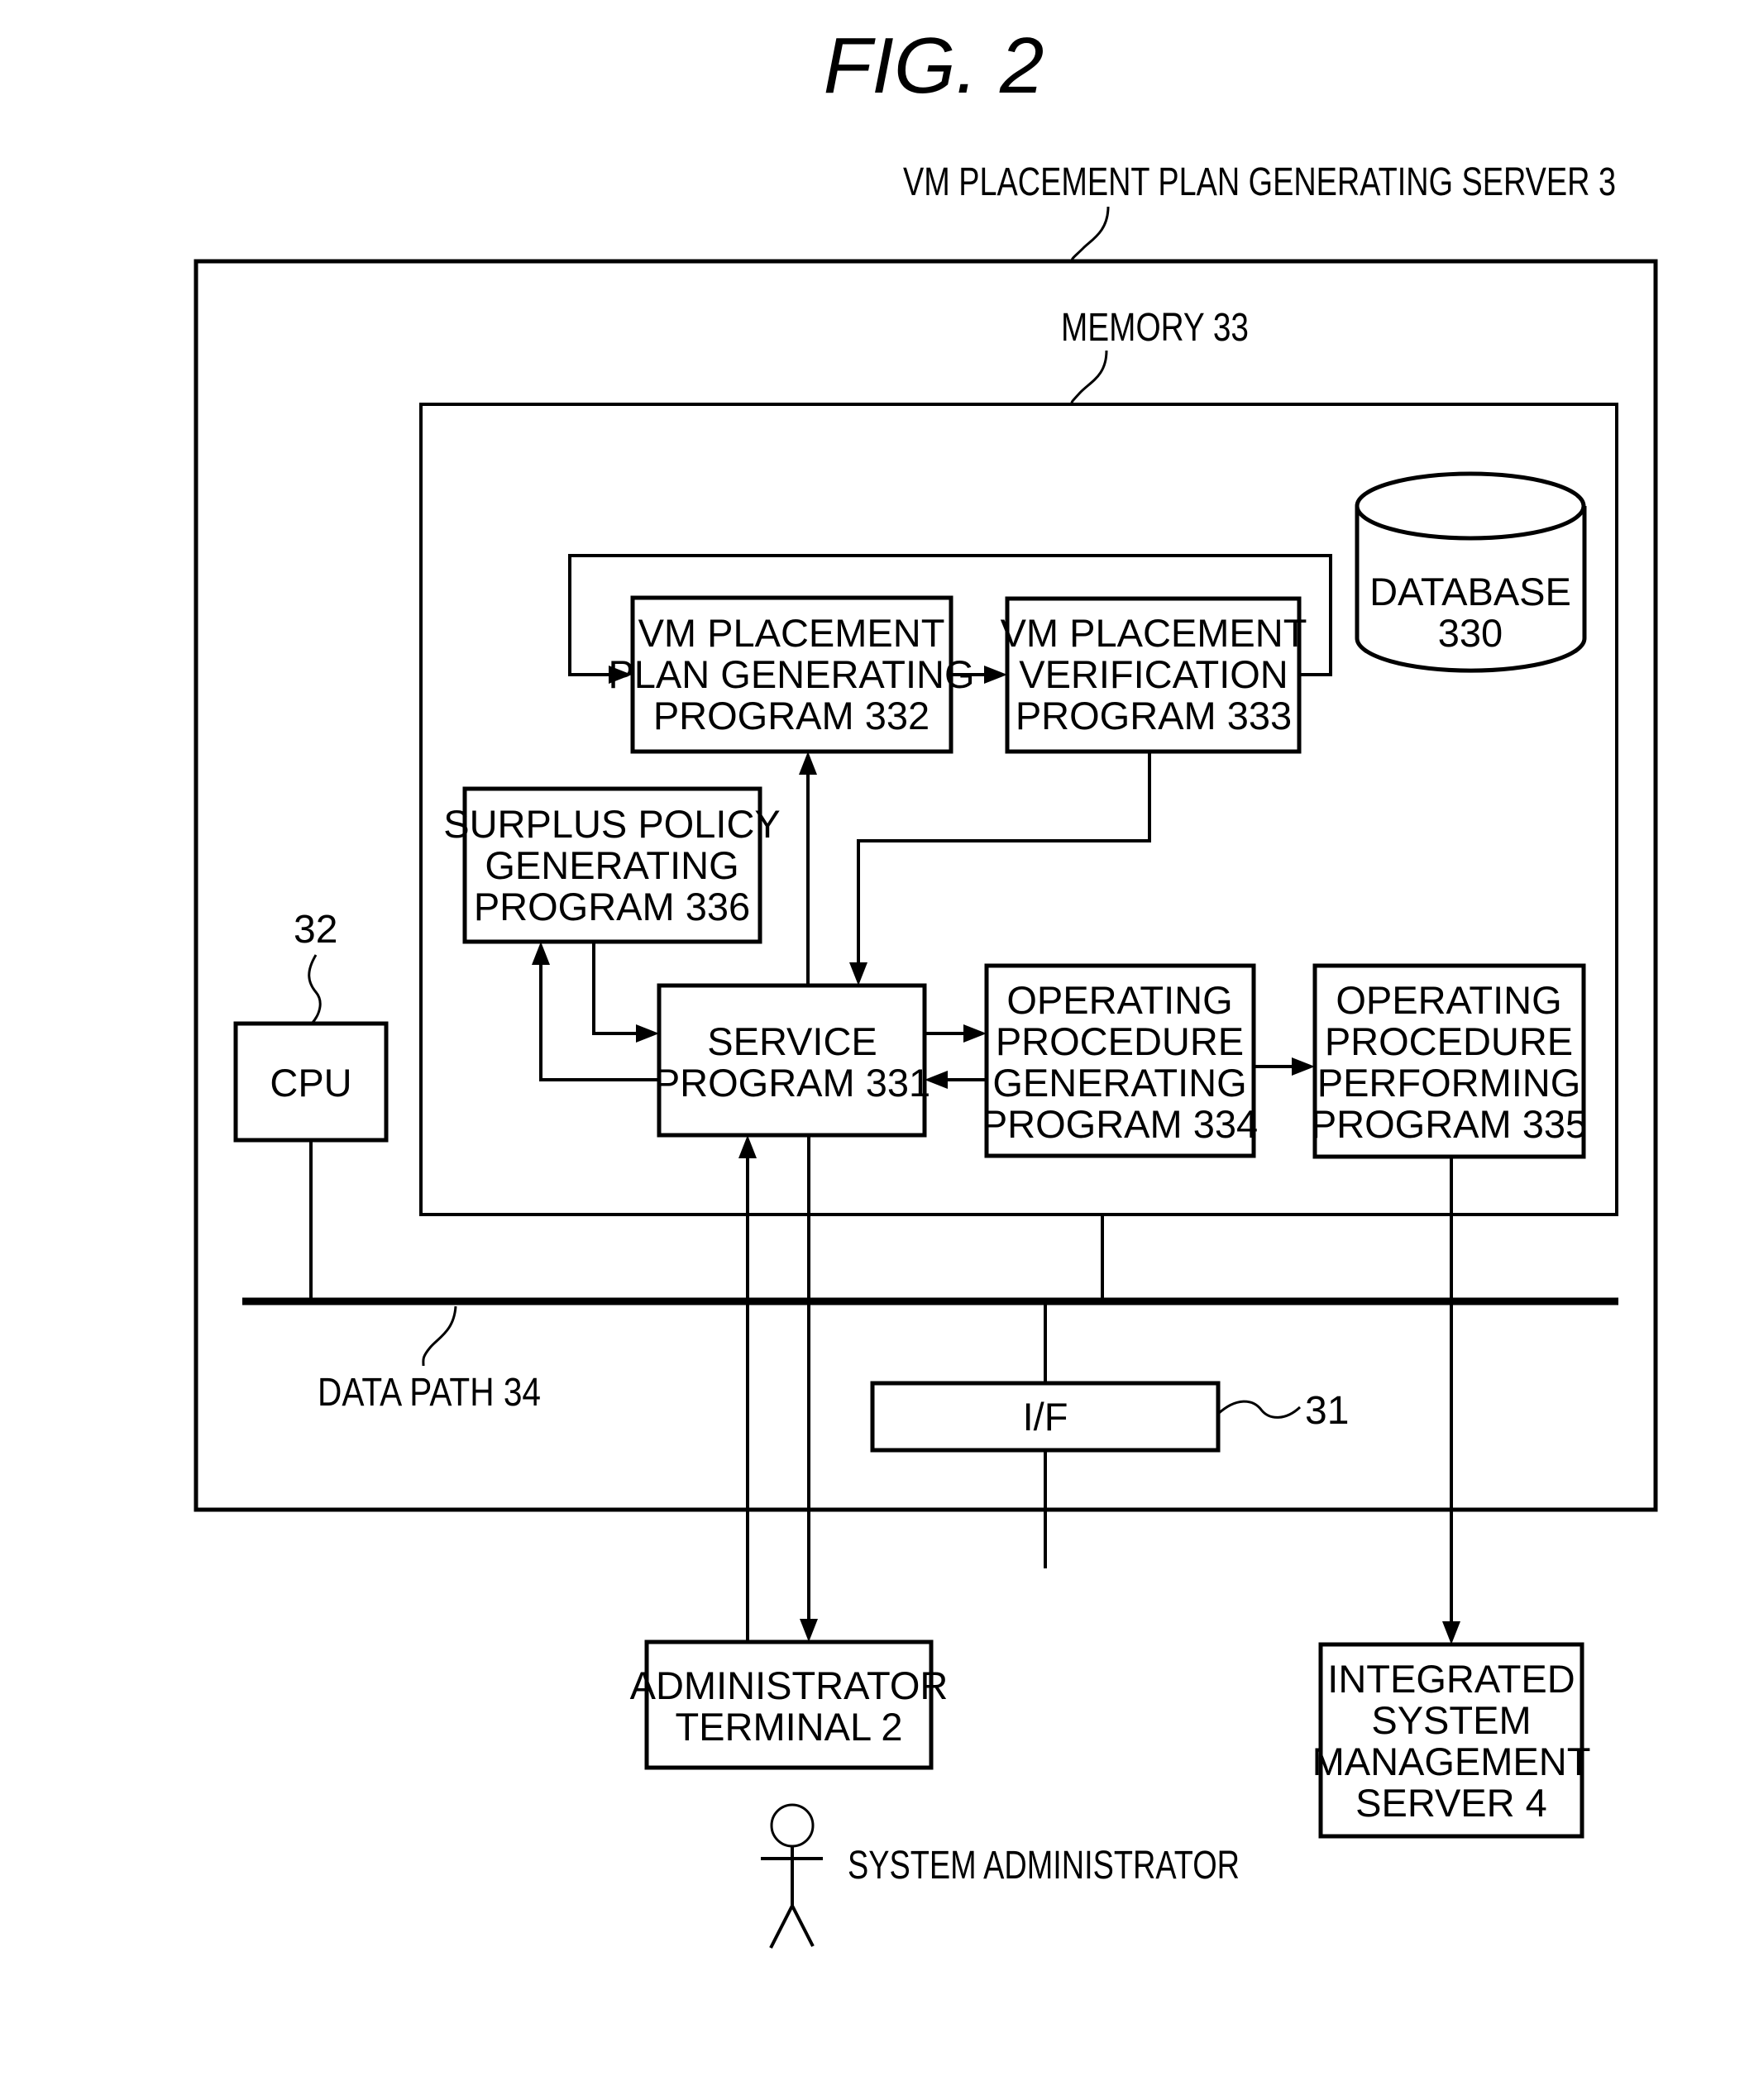 This screenshot has height=2100, width=1754. I want to click on admin-terminal-line2: TERMINAL 2, so click(788, 1727).